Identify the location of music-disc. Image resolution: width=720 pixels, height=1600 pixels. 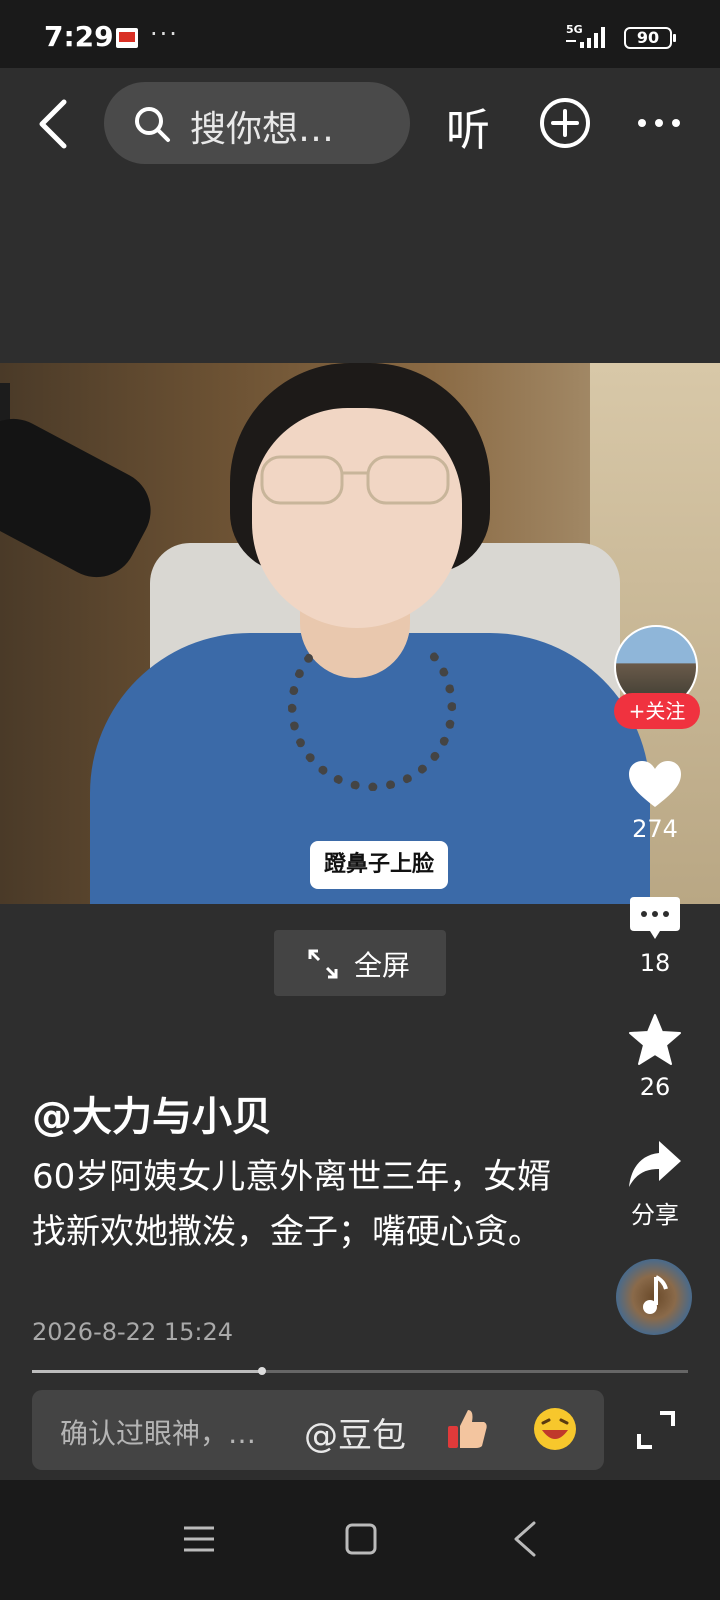
(654, 1297).